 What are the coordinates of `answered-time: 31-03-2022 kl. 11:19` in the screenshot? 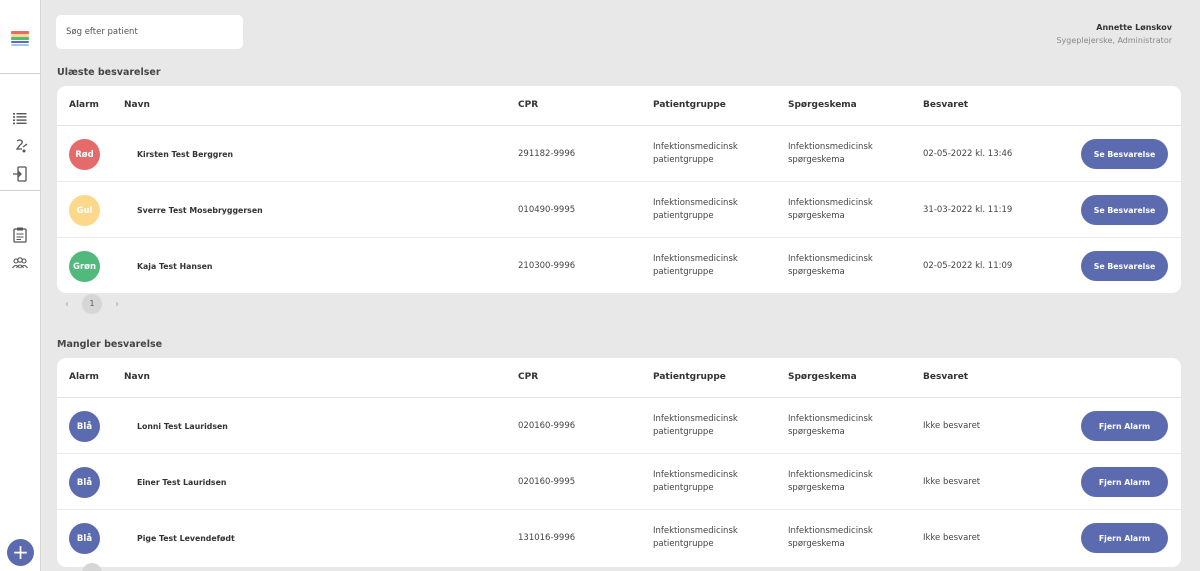 It's located at (968, 210).